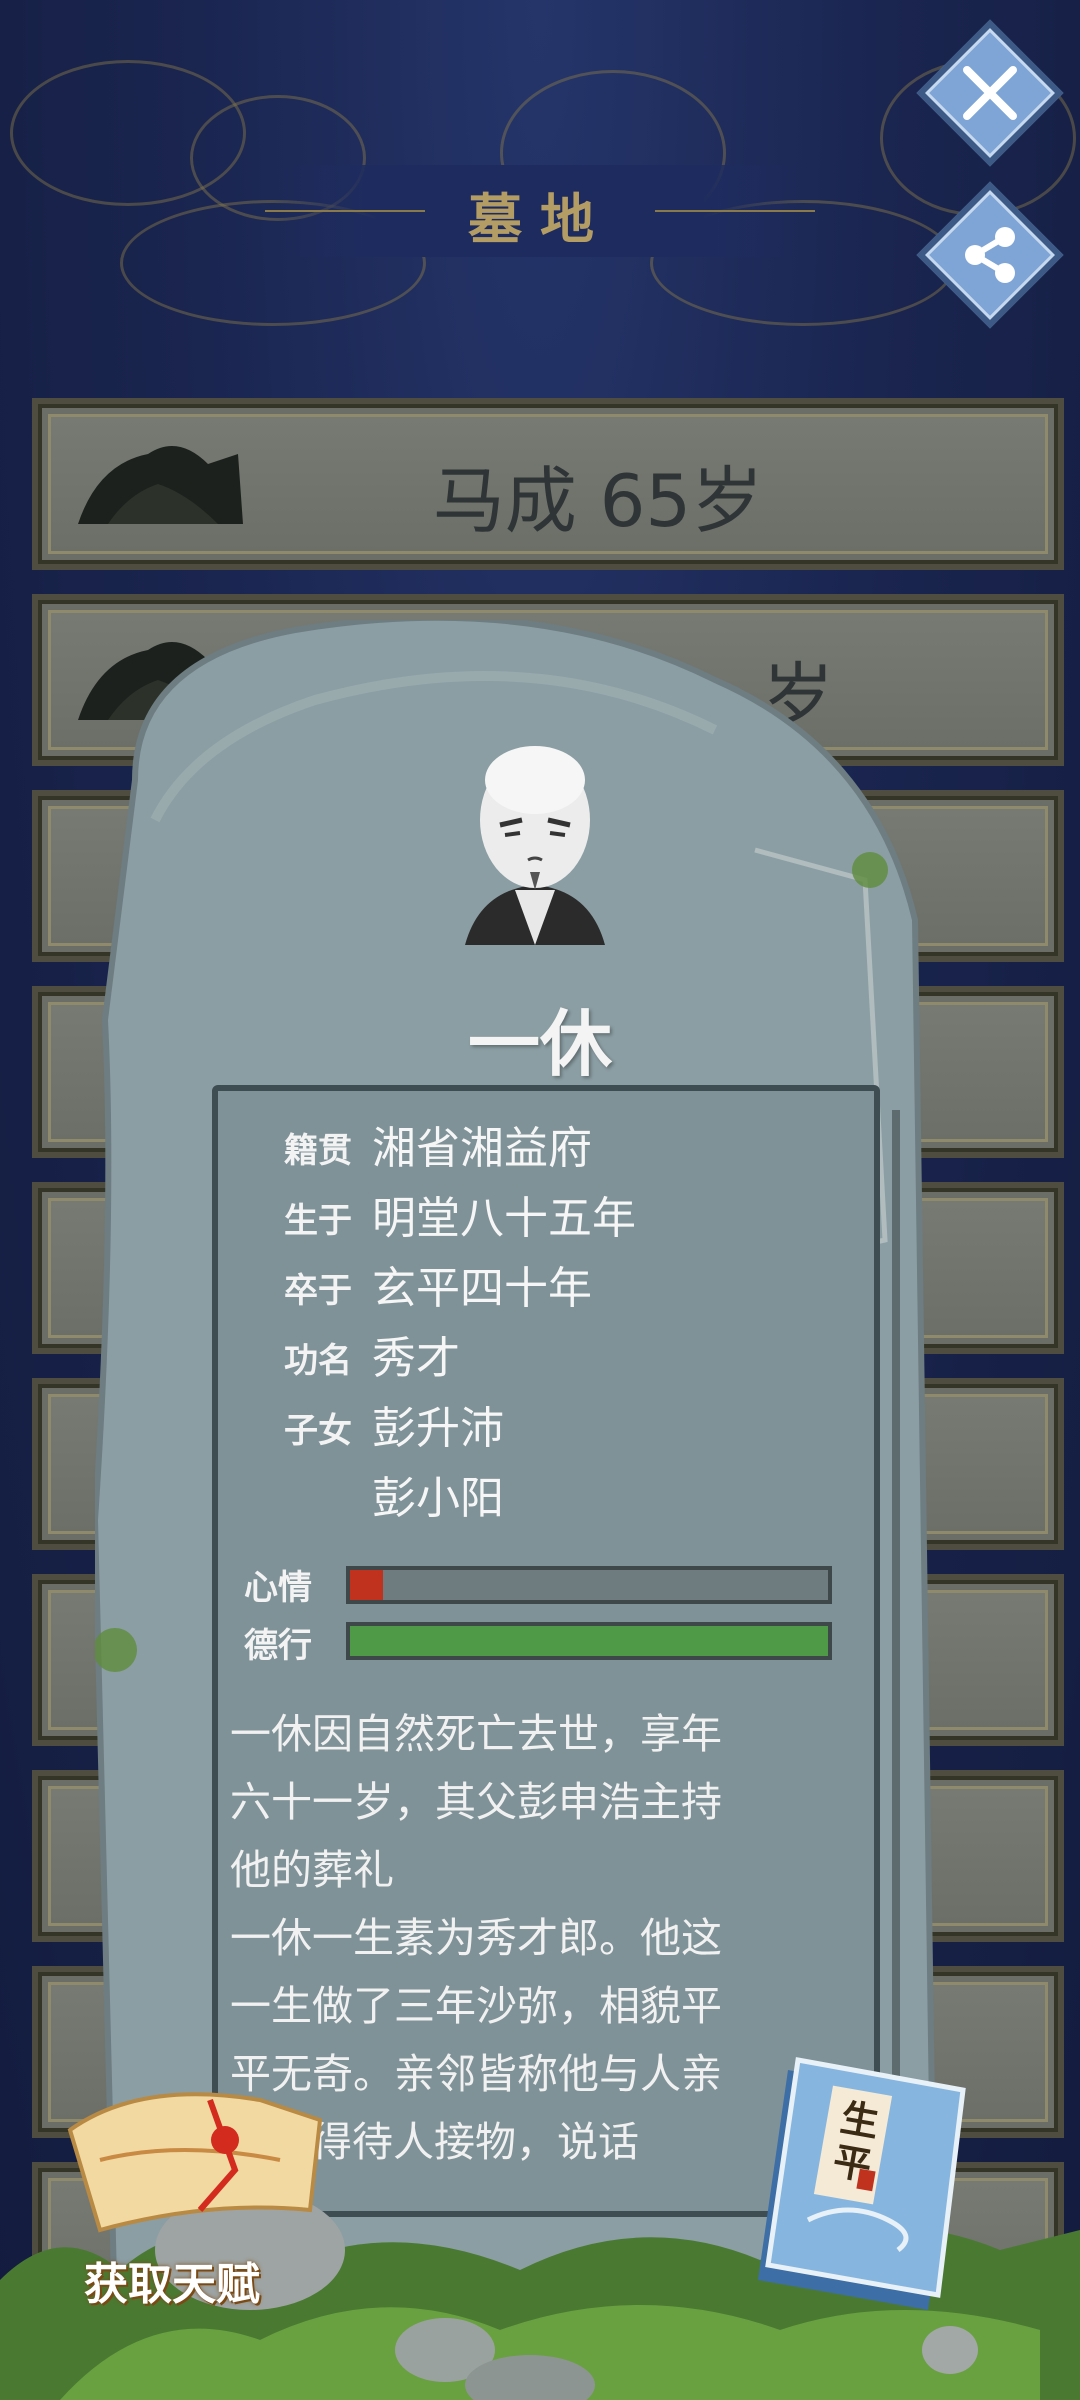 The image size is (1080, 2400). Describe the element at coordinates (278, 1646) in the screenshot. I see `virtue-label: 德行` at that location.